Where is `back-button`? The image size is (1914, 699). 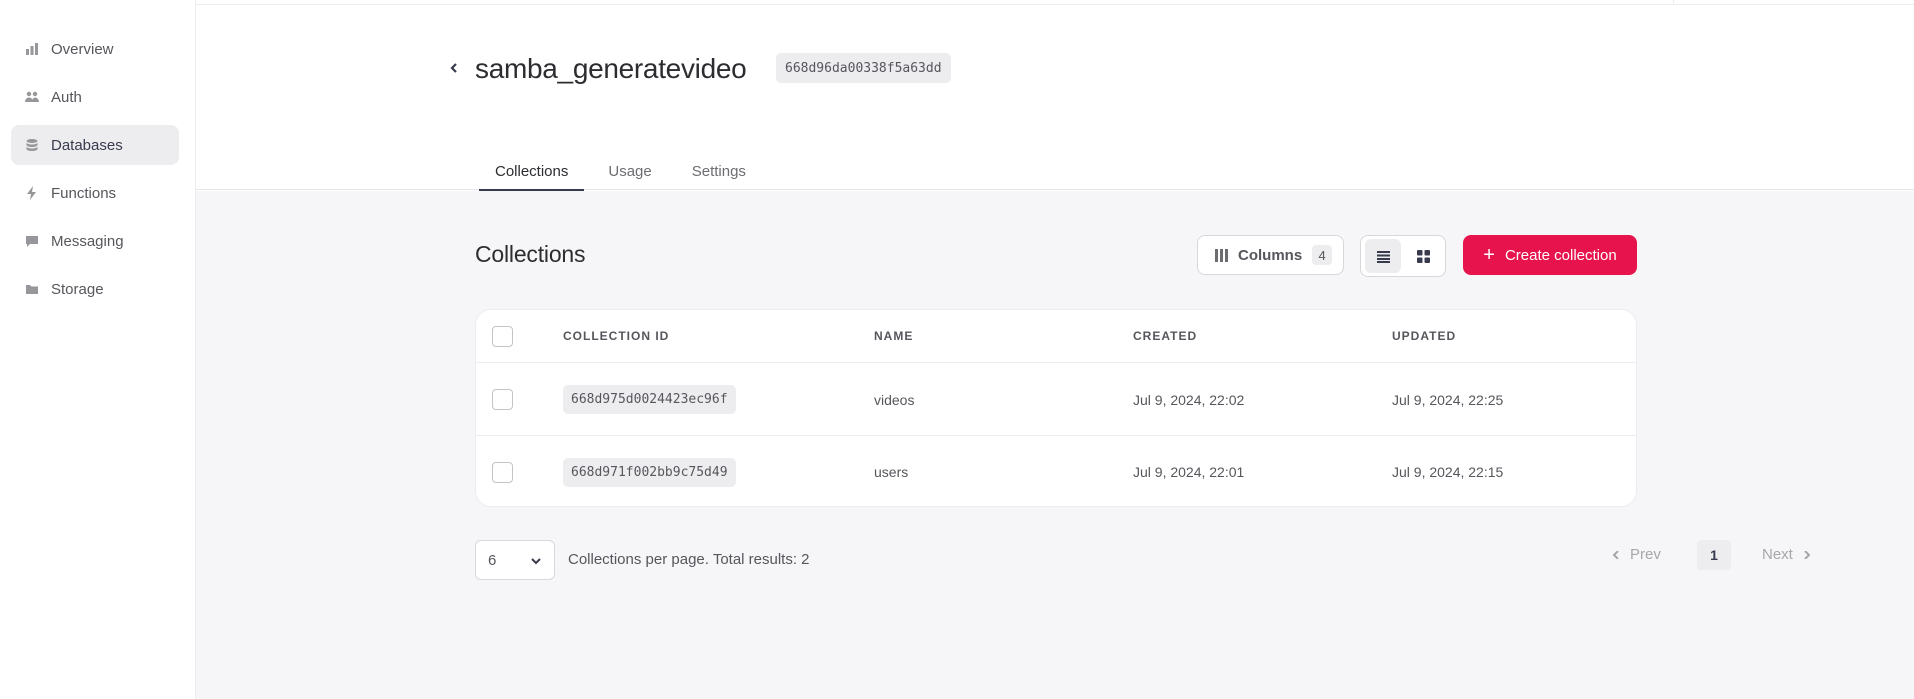 back-button is located at coordinates (454, 68).